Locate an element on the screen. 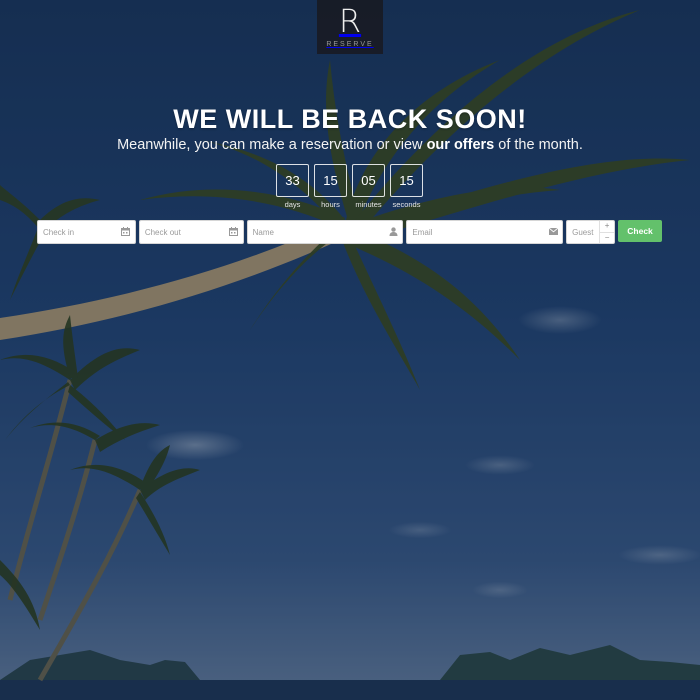 This screenshot has width=700, height=700. countdown-hours-value: 15 is located at coordinates (330, 180).